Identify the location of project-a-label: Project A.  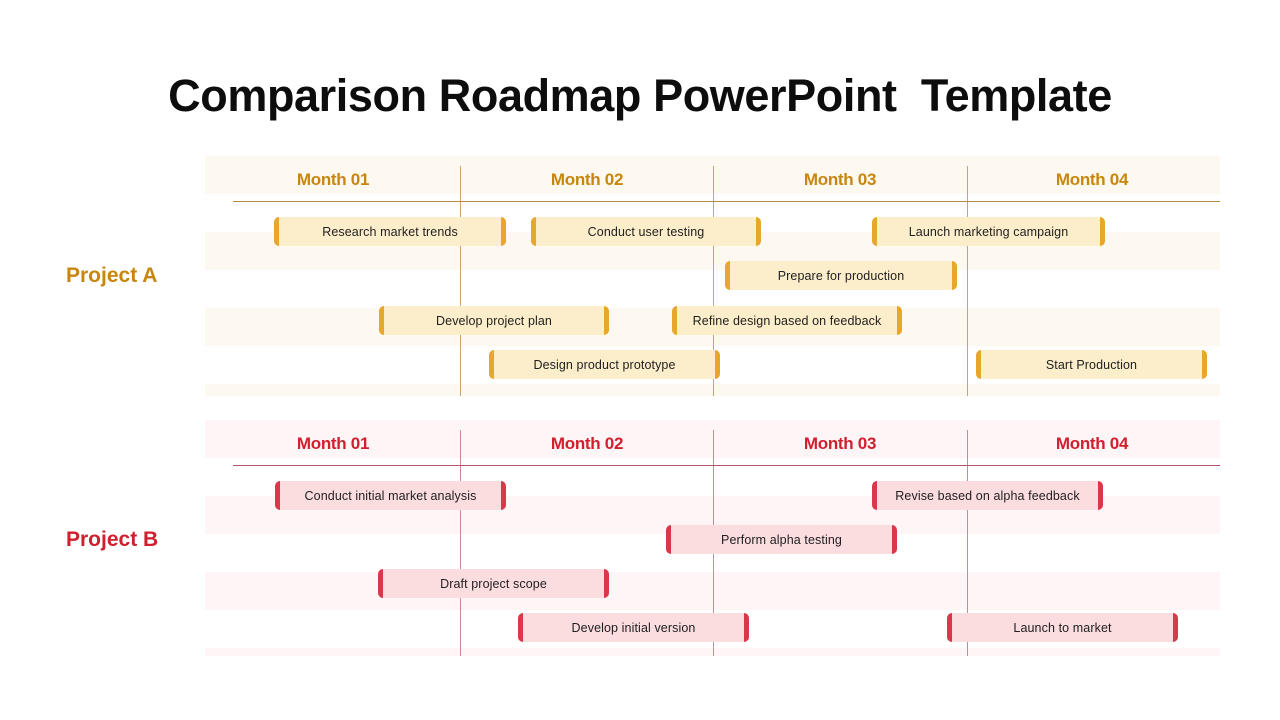
(112, 275).